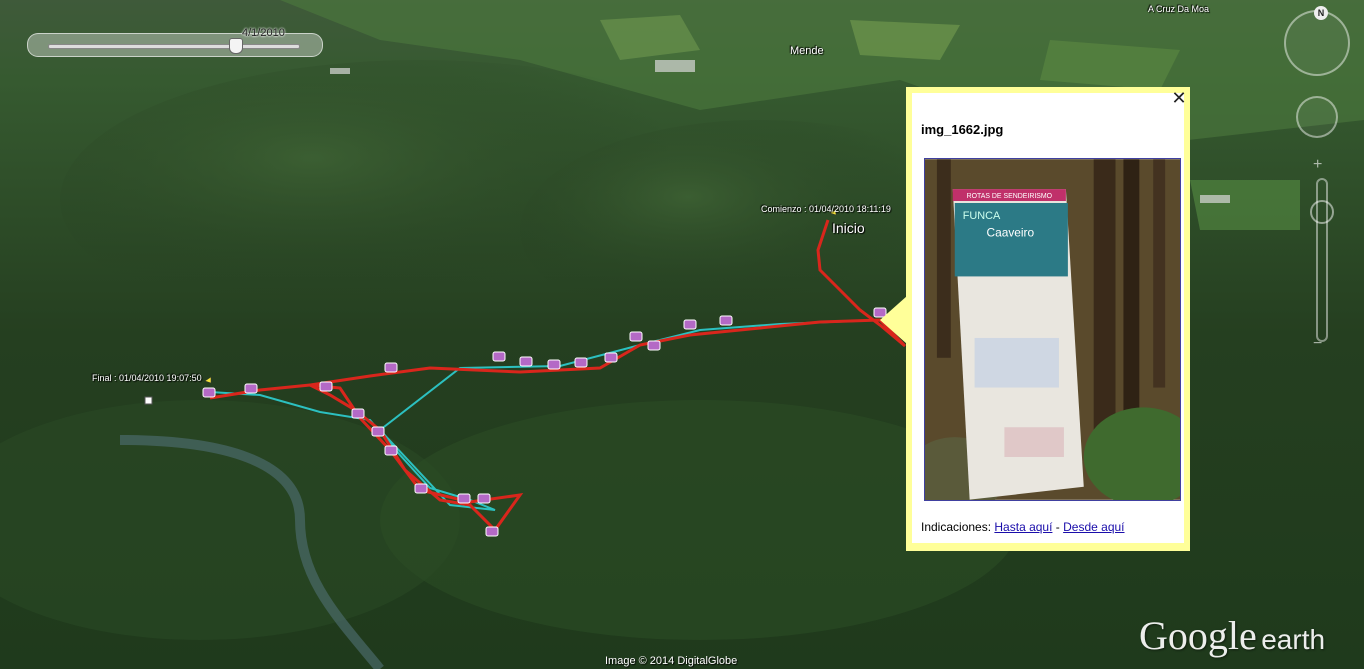  Describe the element at coordinates (236, 46) in the screenshot. I see `time-slider-handle` at that location.